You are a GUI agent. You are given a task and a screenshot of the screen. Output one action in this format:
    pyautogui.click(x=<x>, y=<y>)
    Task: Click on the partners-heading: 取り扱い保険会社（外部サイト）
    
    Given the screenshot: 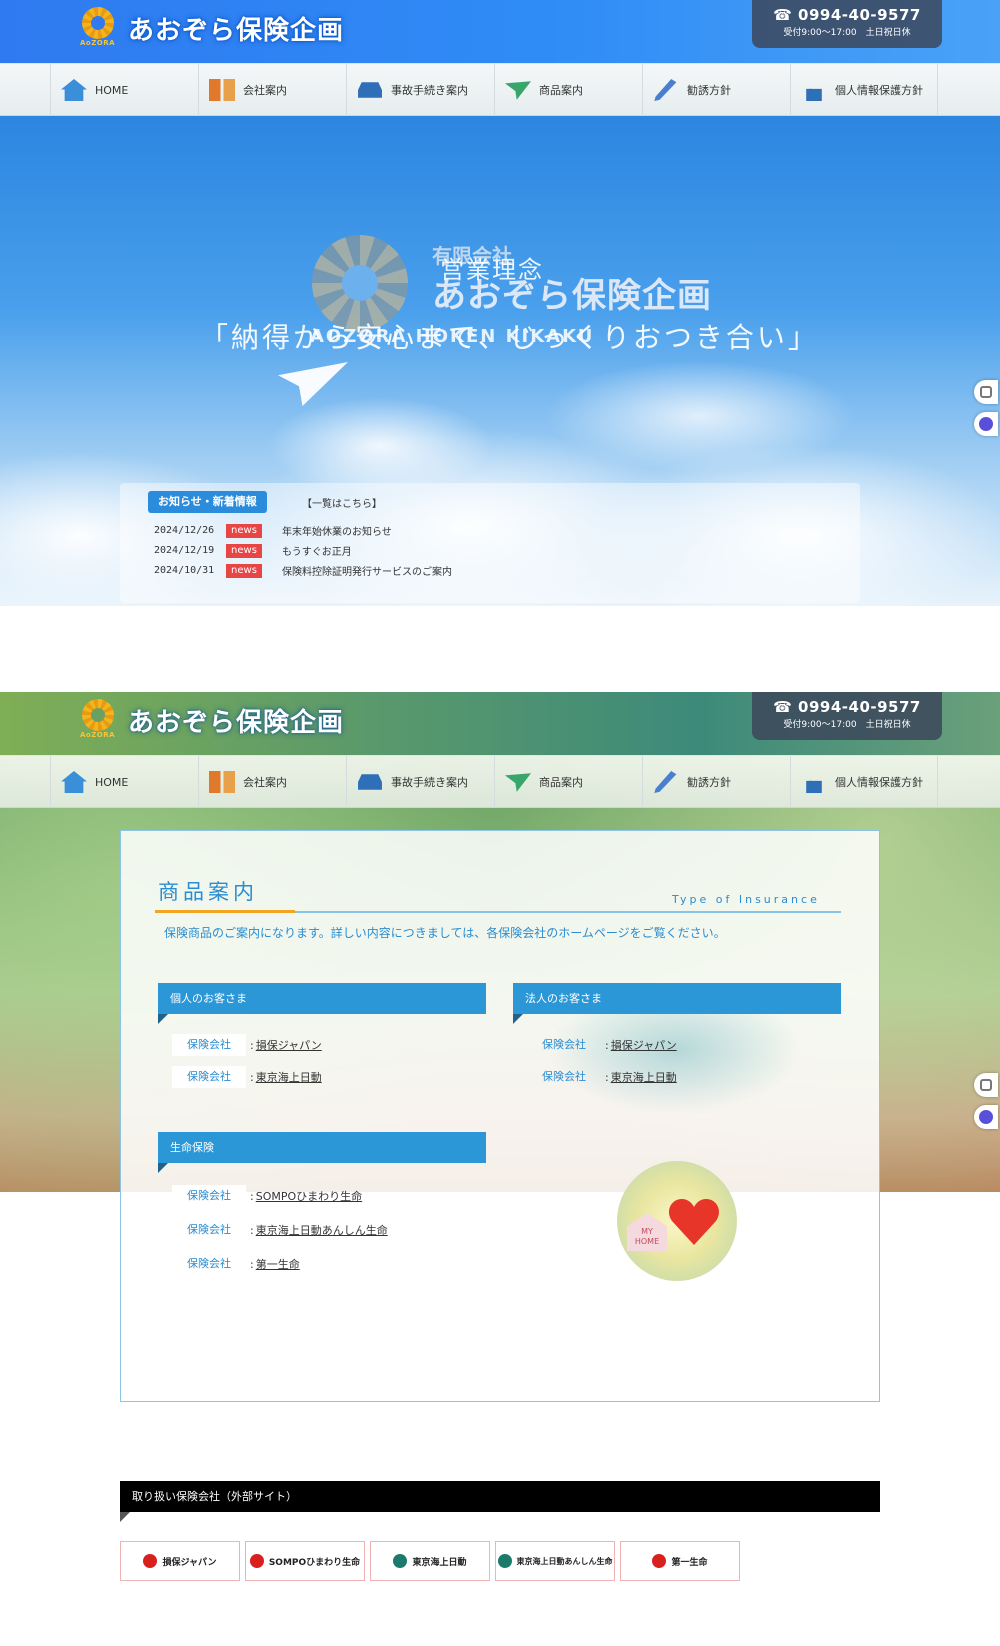 What is the action you would take?
    pyautogui.click(x=500, y=1501)
    